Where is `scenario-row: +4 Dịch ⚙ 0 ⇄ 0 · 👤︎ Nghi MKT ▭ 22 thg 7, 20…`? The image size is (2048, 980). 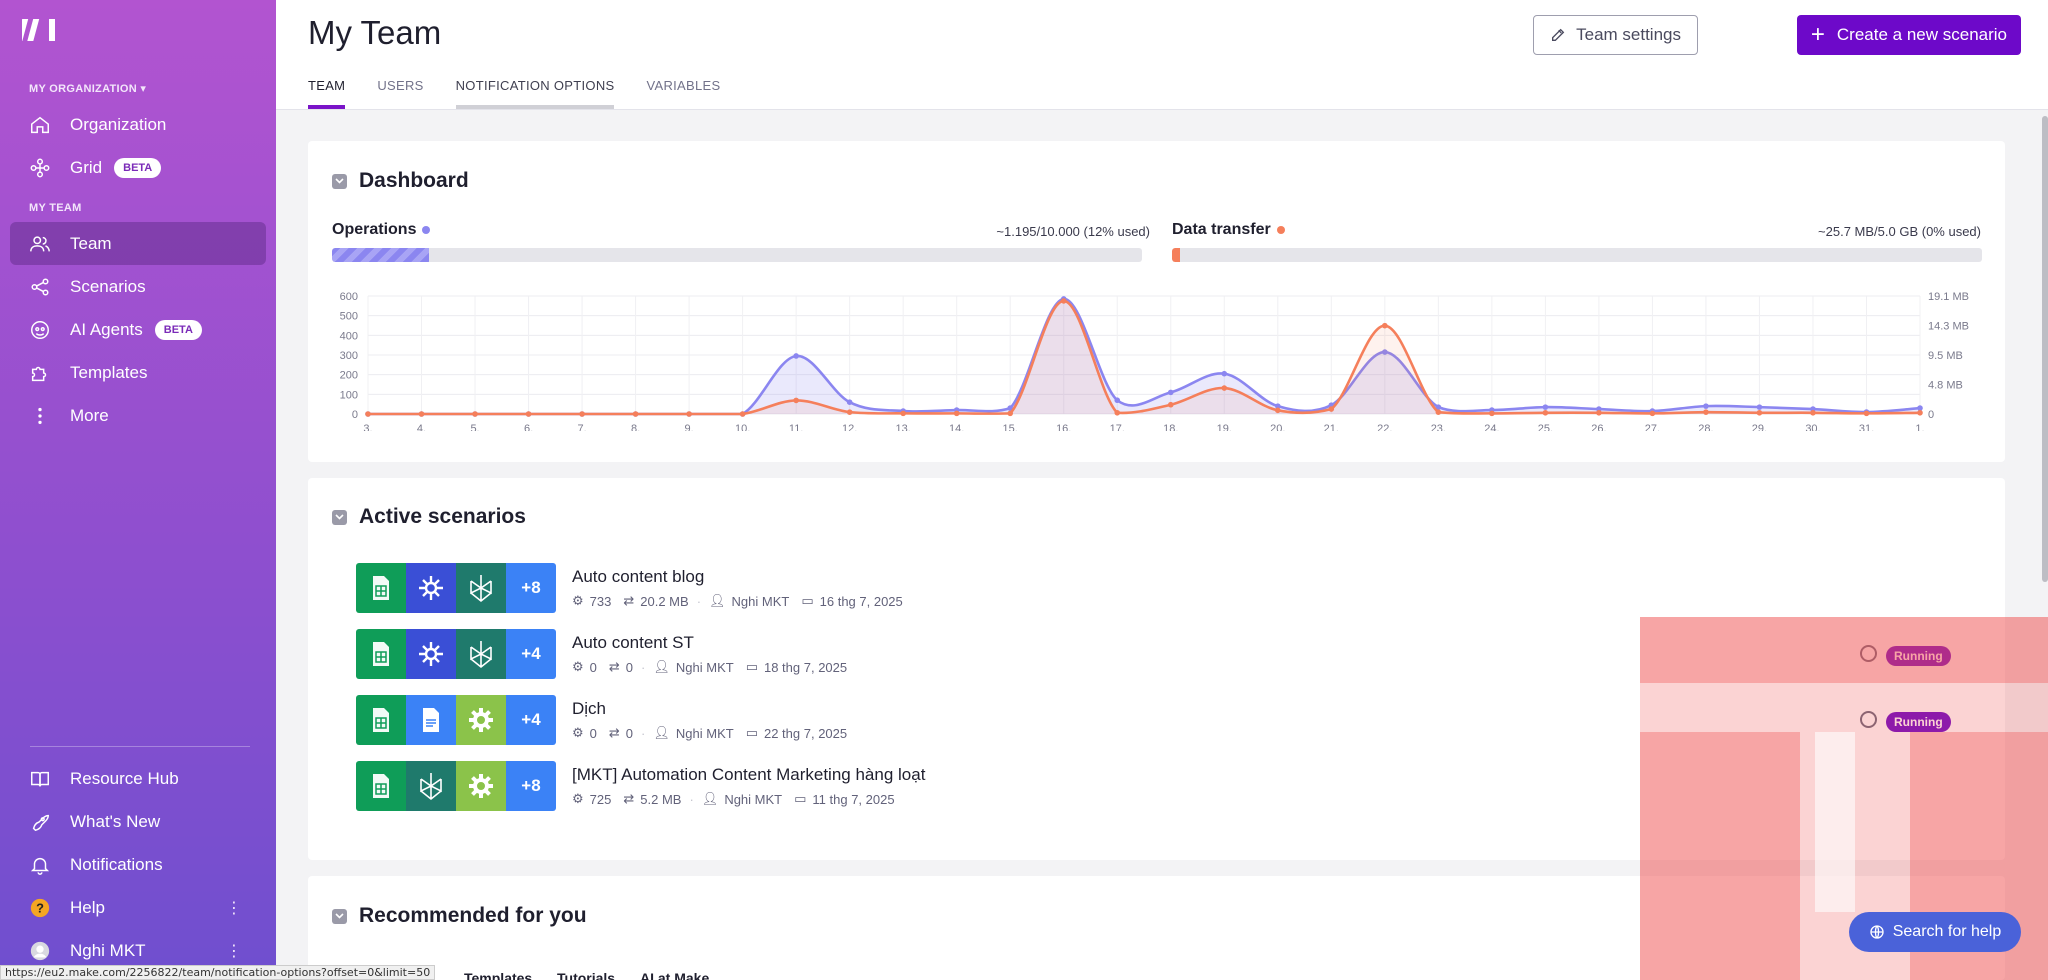 scenario-row: +4 Dịch ⚙ 0 ⇄ 0 · 👤︎ Nghi MKT ▭ 22 thg 7, 20… is located at coordinates (601, 720).